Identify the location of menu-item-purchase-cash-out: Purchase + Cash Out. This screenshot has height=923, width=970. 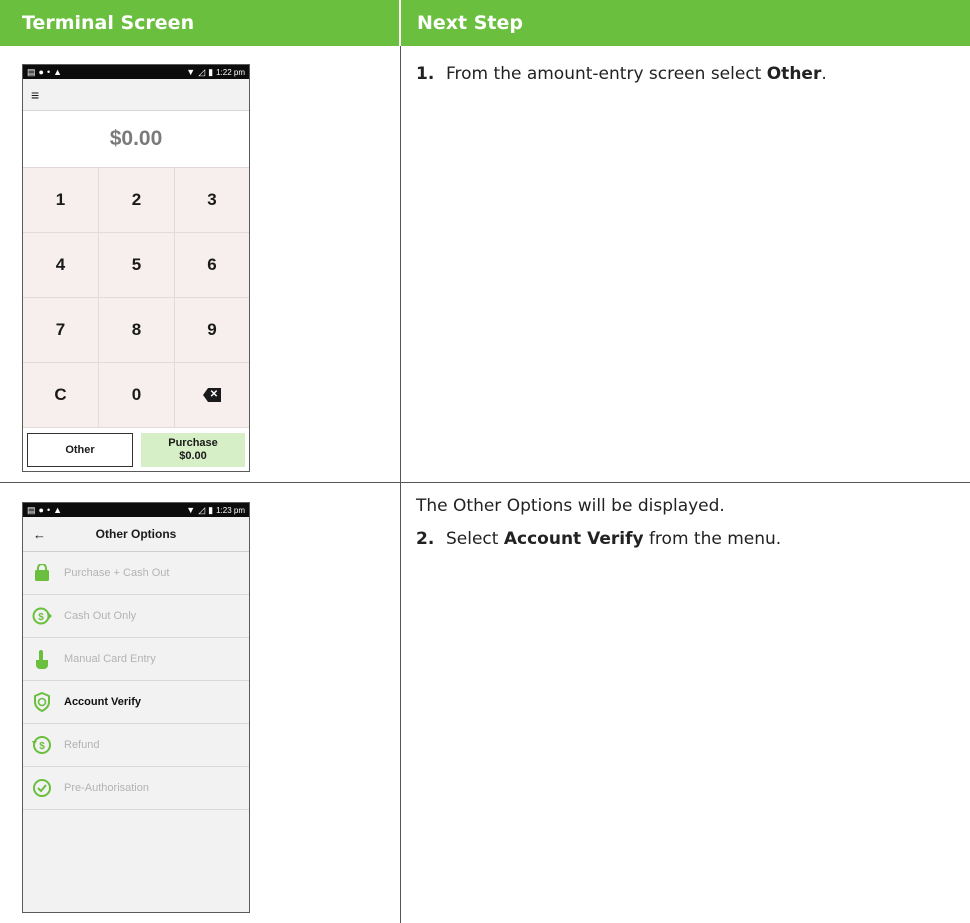
(136, 573).